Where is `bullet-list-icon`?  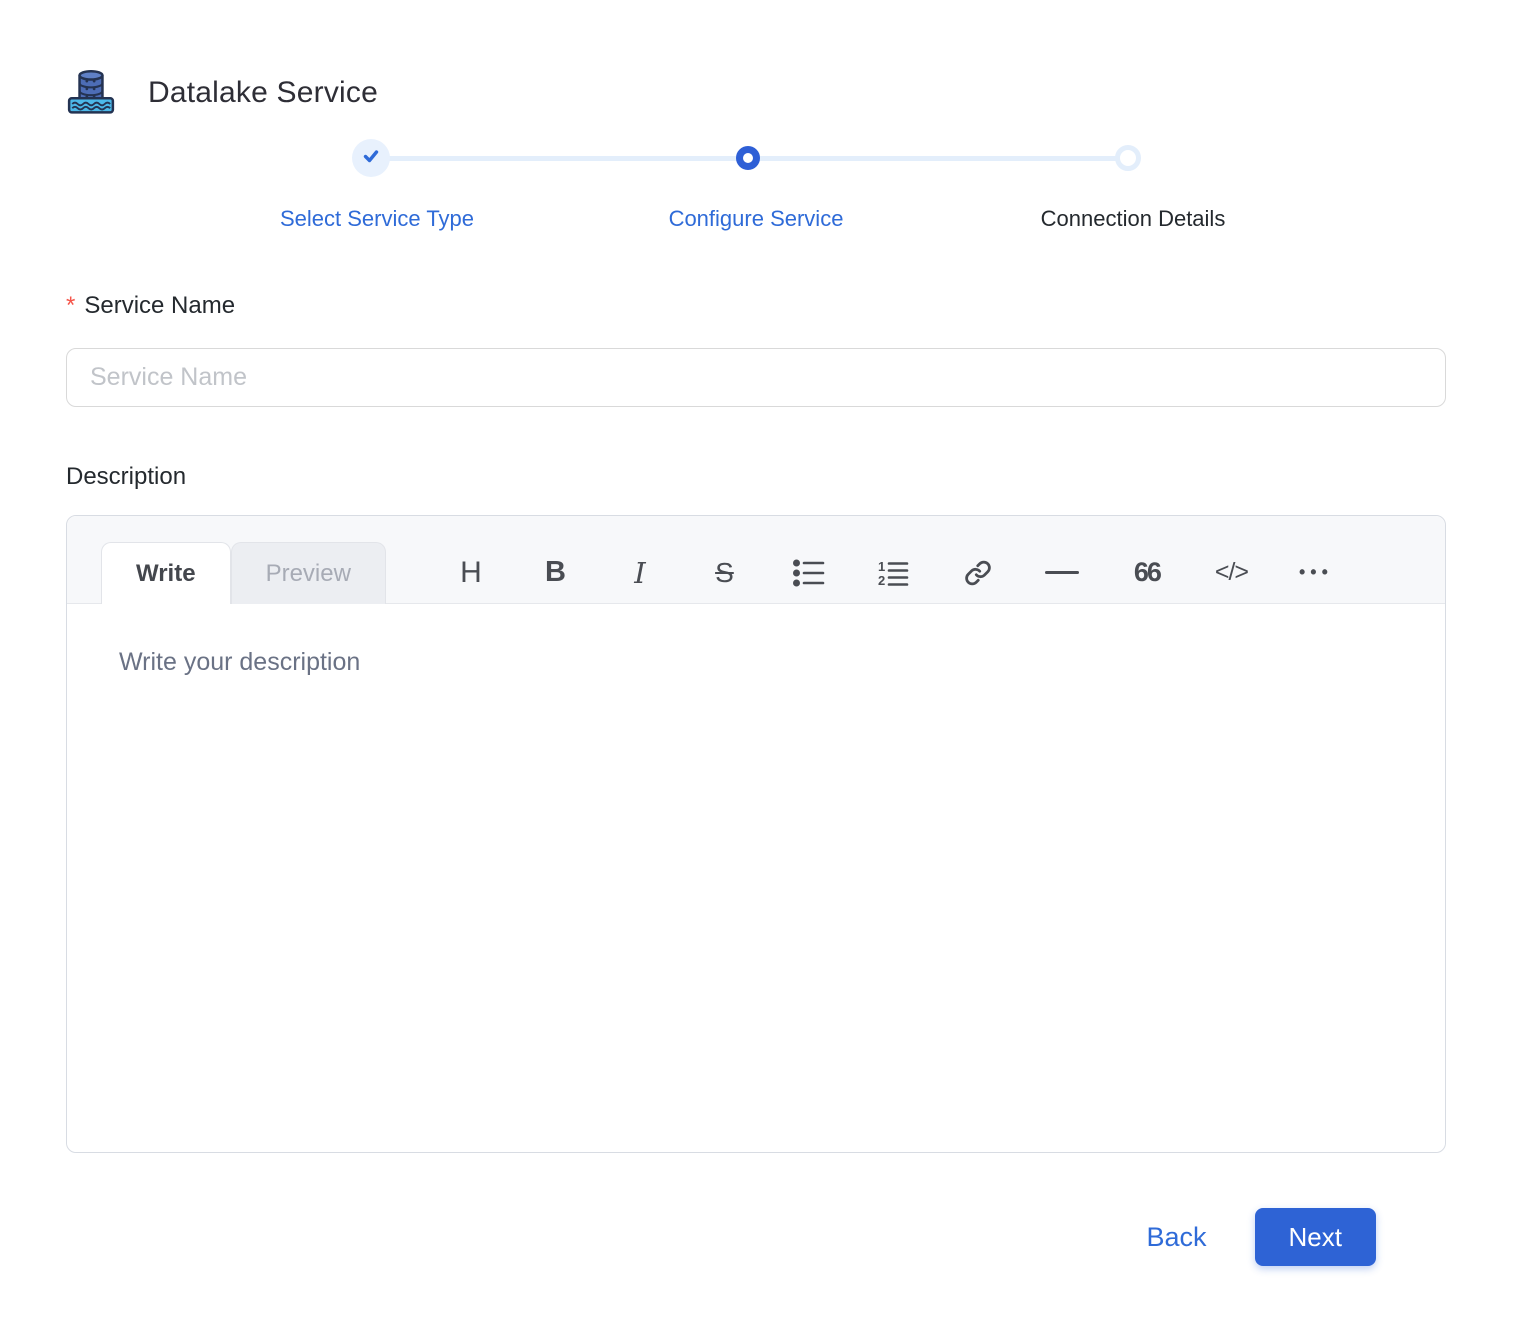 bullet-list-icon is located at coordinates (809, 573).